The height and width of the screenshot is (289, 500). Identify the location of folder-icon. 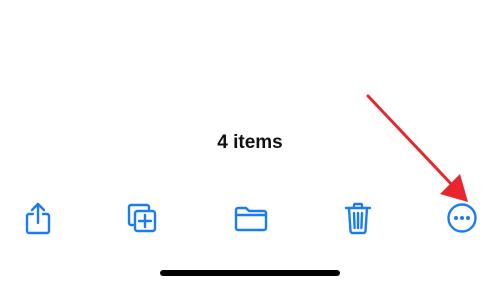
(251, 219).